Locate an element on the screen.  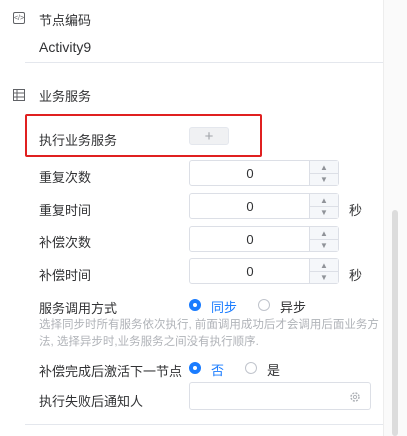
code-icon: </> is located at coordinates (19, 18).